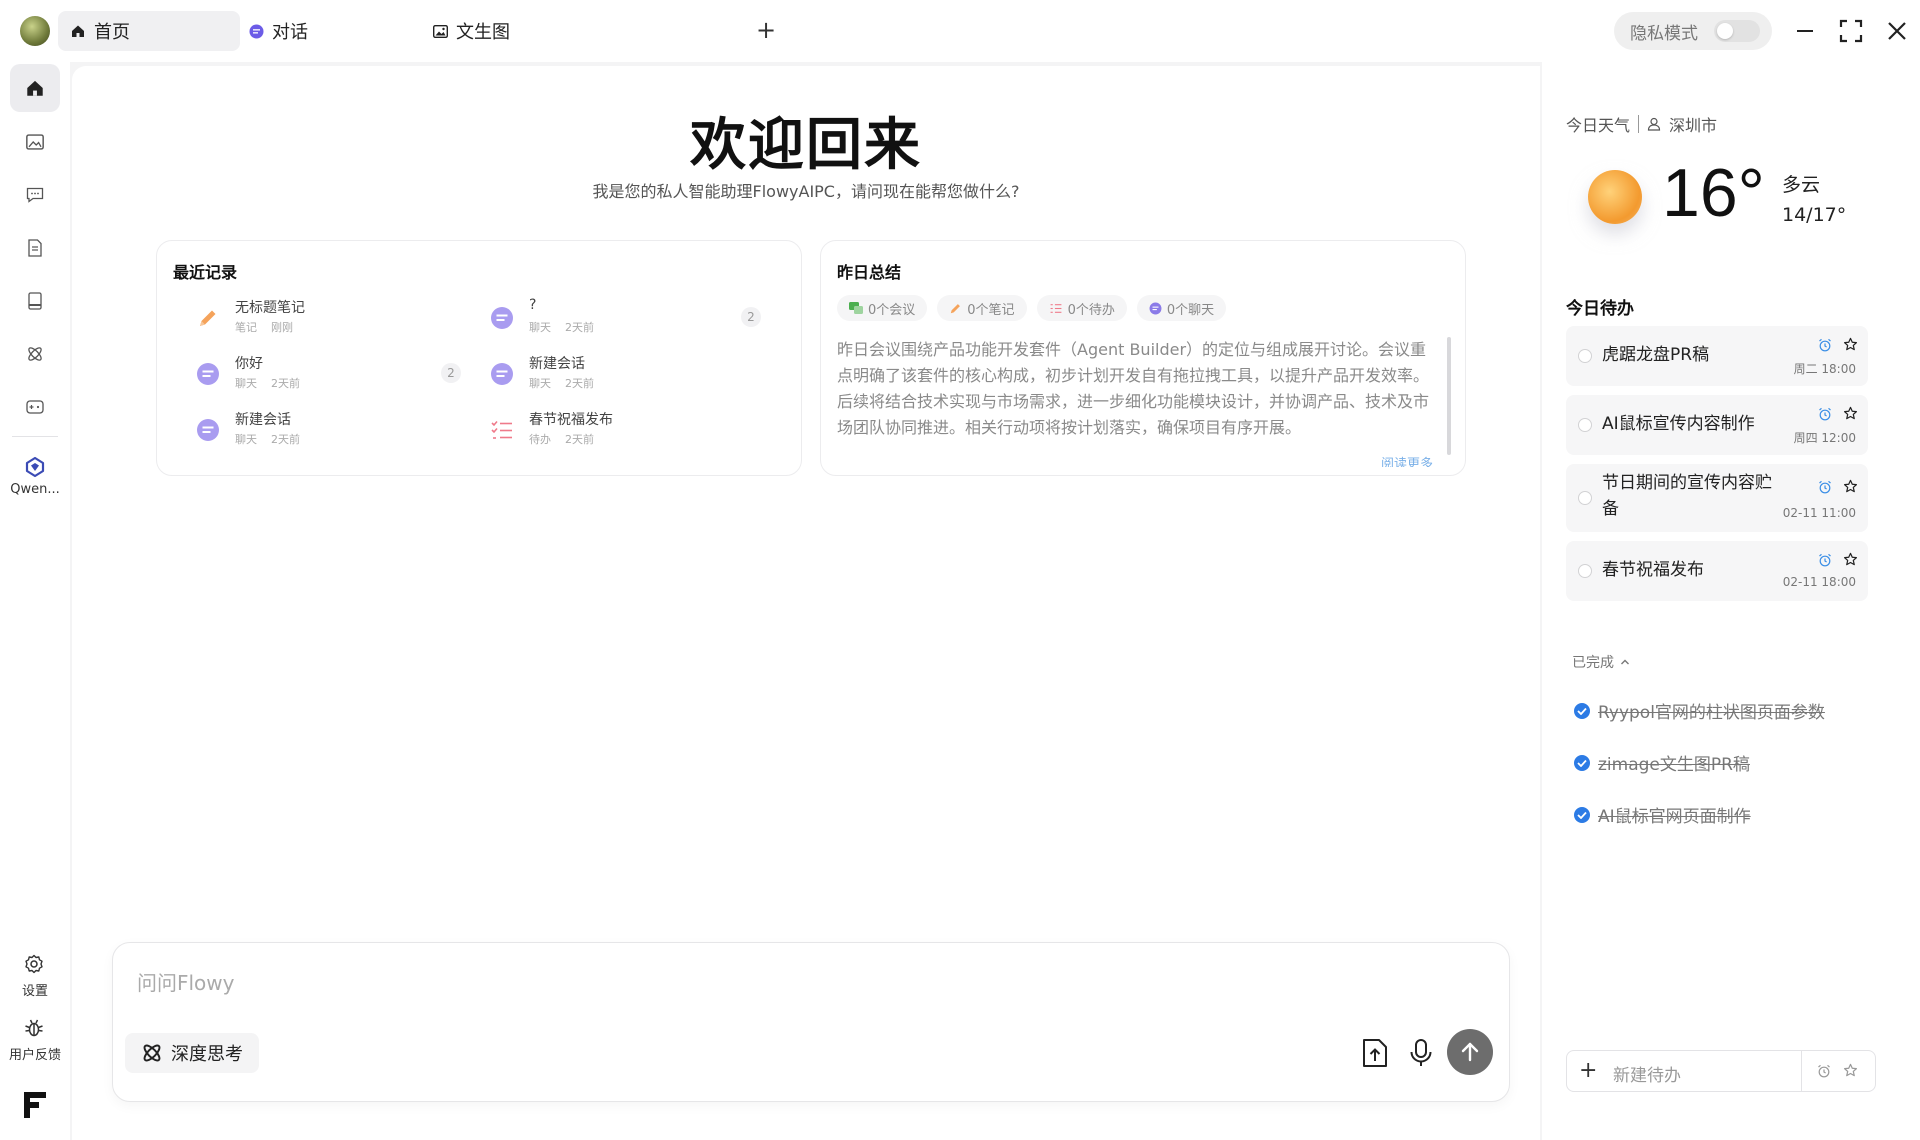 The width and height of the screenshot is (1920, 1140). I want to click on todo-item: 节日期间的宣传内容贮备 02-11 11:00, so click(1717, 498).